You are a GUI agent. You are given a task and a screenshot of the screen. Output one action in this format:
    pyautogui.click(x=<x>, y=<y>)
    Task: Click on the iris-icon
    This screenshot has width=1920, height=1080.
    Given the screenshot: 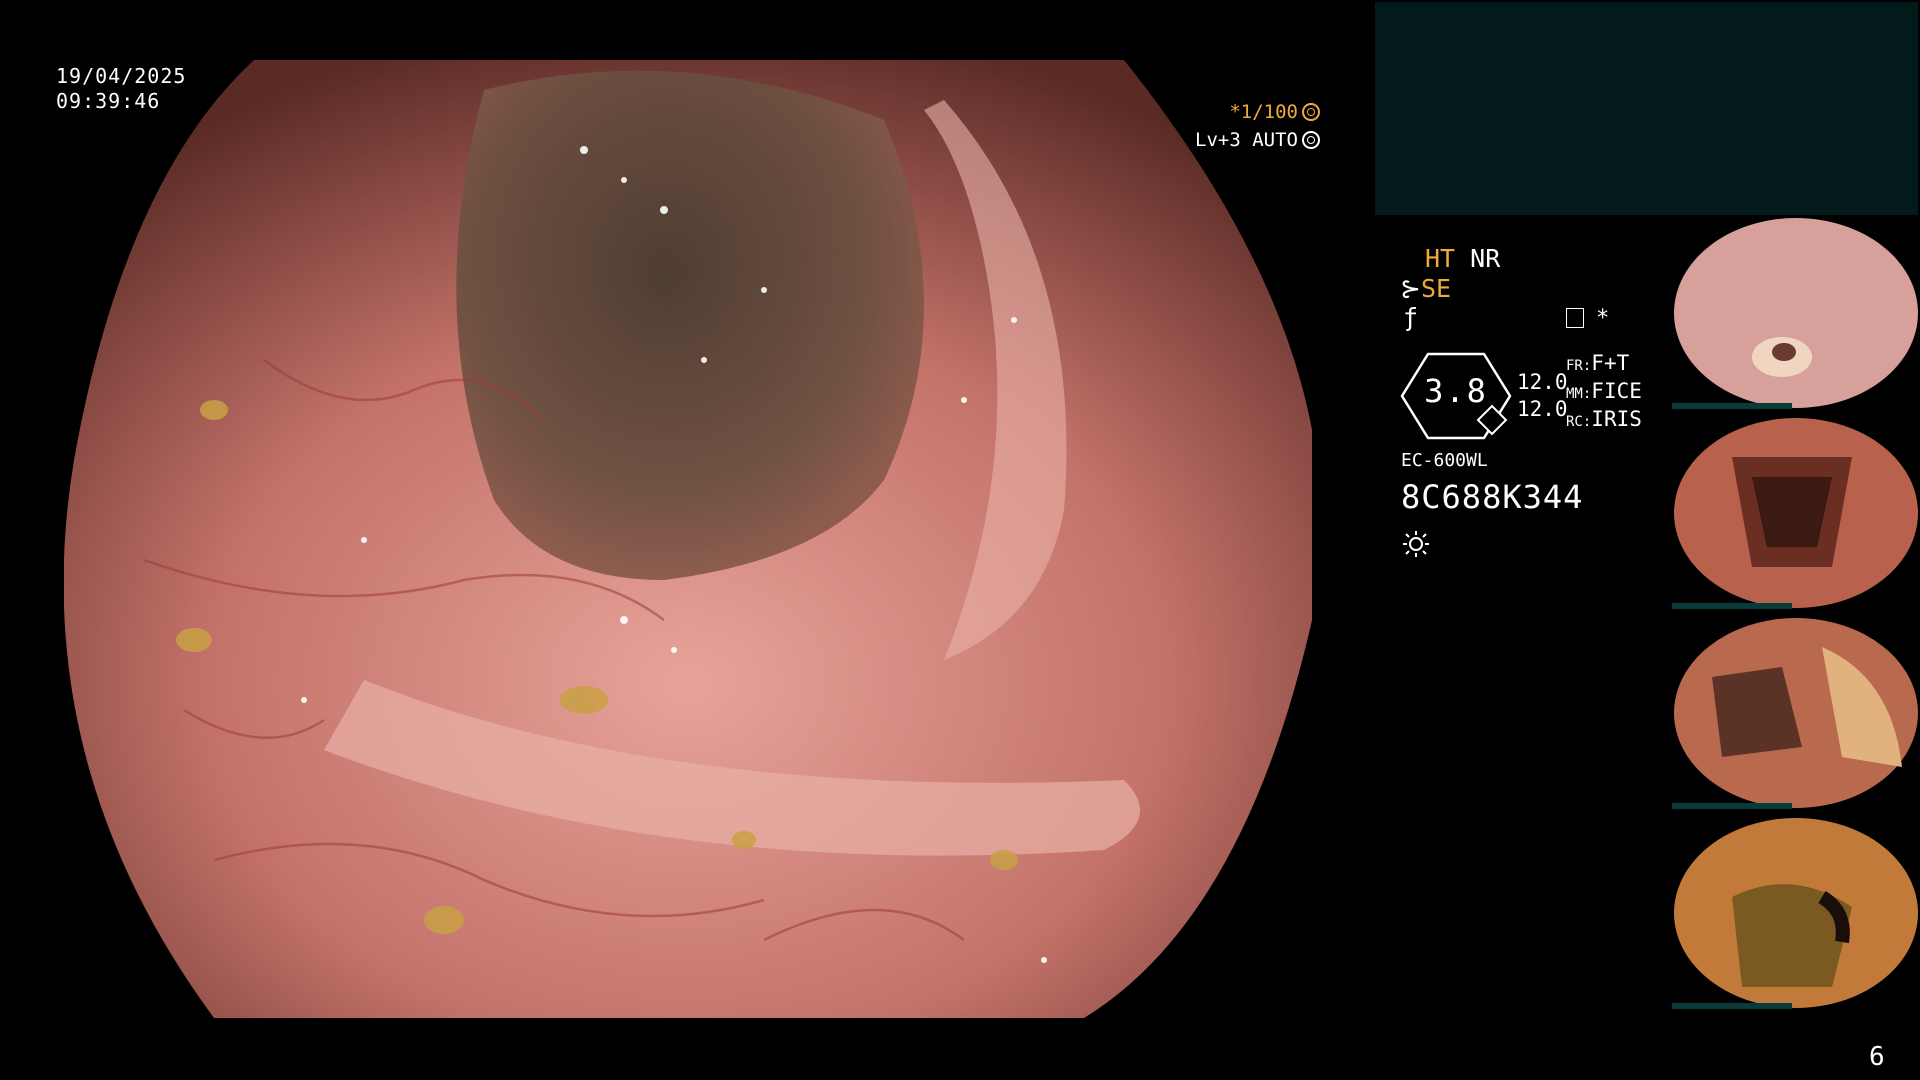 What is the action you would take?
    pyautogui.click(x=1311, y=140)
    